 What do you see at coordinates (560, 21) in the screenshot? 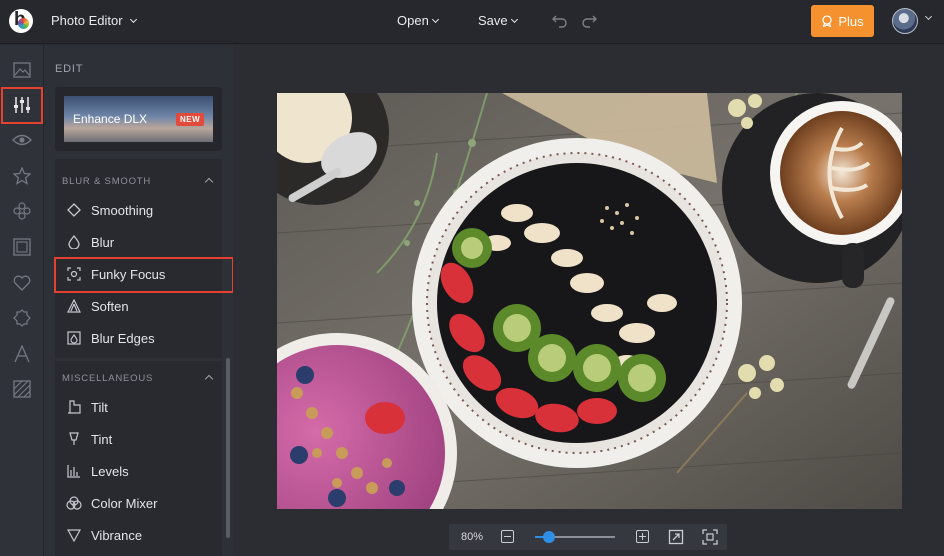
I see `undo-icon` at bounding box center [560, 21].